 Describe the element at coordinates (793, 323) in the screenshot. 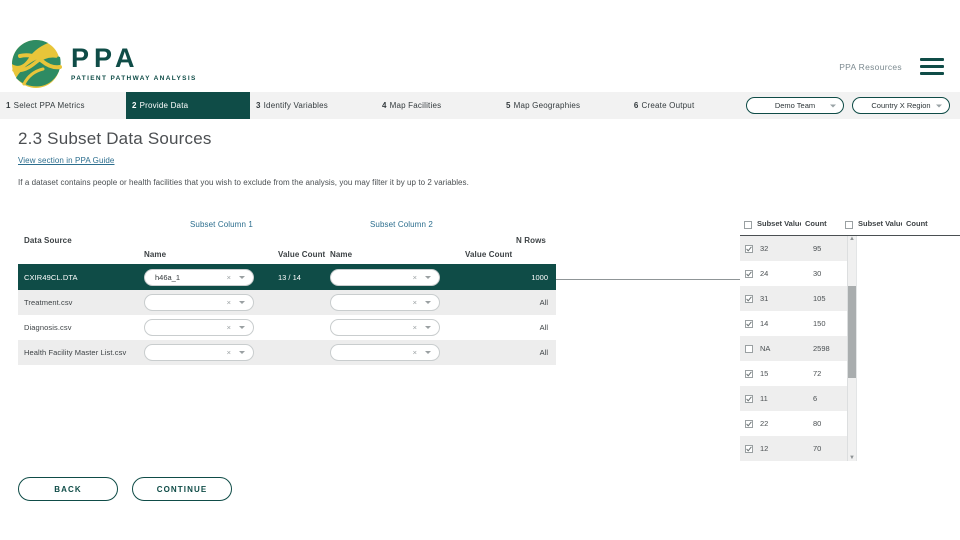

I see `list-item: 14 150` at that location.